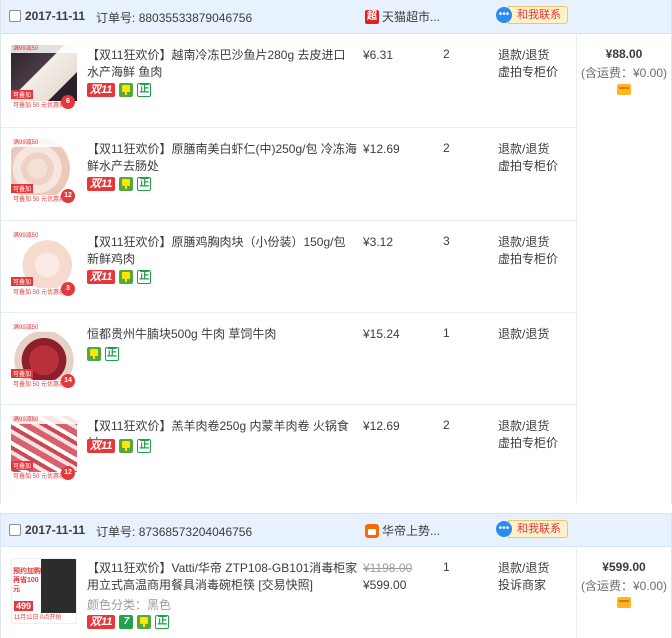 The width and height of the screenshot is (672, 638). What do you see at coordinates (388, 568) in the screenshot?
I see `original-price: ¥1198.00` at bounding box center [388, 568].